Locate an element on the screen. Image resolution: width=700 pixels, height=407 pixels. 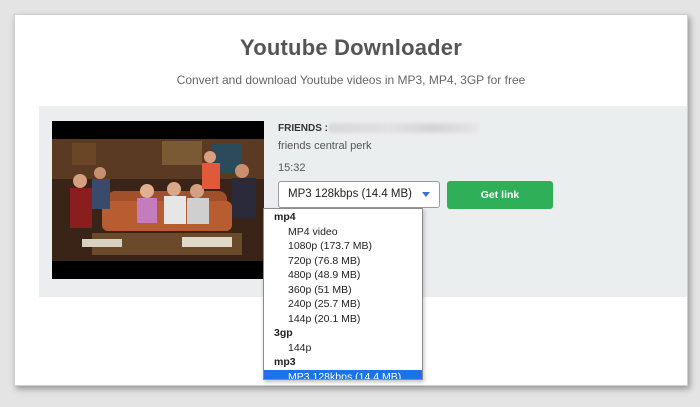
get-link-button: Get link is located at coordinates (500, 195).